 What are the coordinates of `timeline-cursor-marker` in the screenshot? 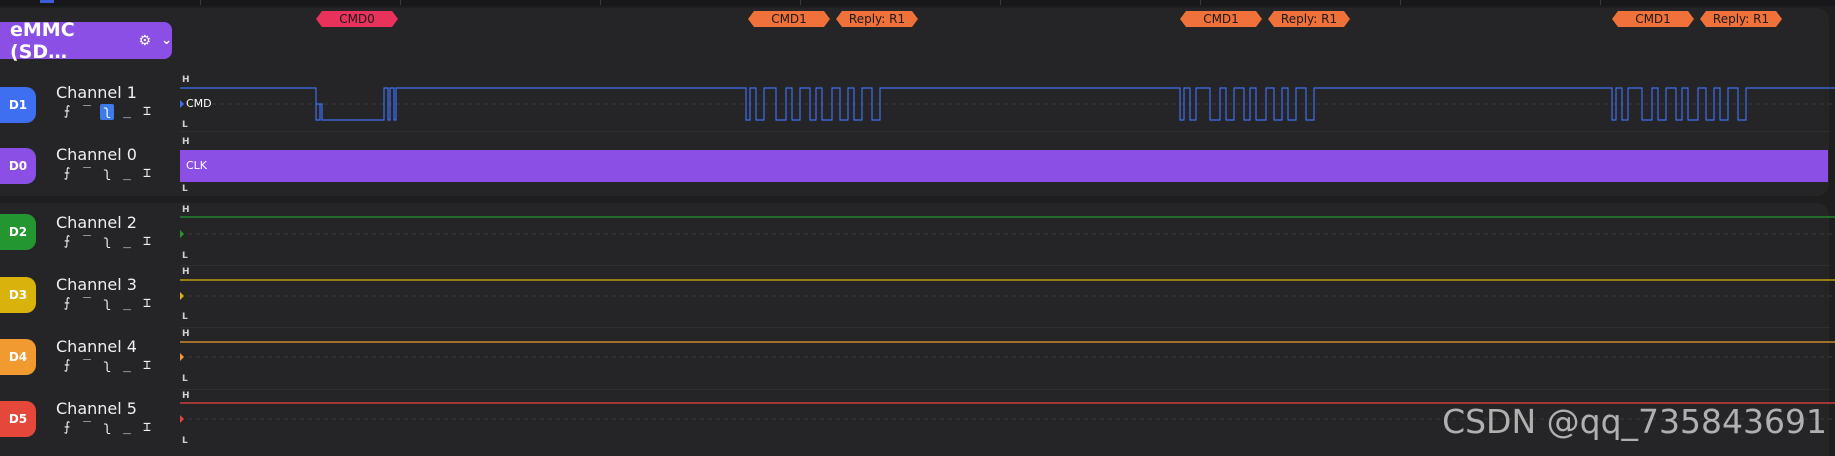 It's located at (47, 1).